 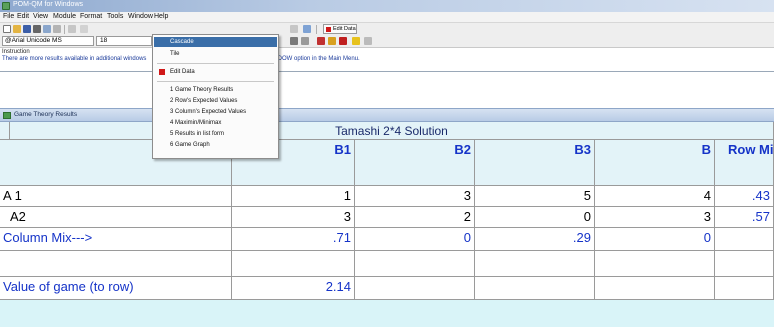 What do you see at coordinates (415, 239) in the screenshot?
I see `cell-column-mix-b2: 0` at bounding box center [415, 239].